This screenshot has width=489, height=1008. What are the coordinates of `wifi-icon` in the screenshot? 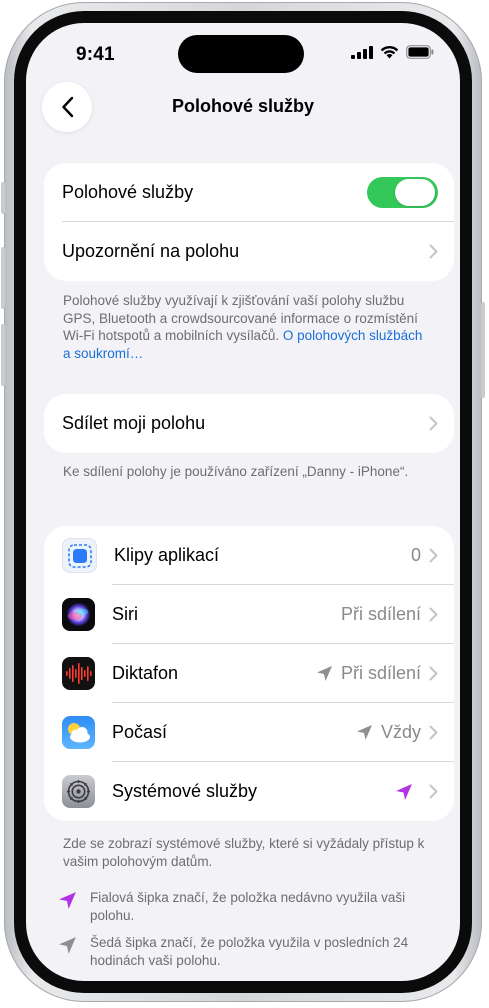 It's located at (389, 52).